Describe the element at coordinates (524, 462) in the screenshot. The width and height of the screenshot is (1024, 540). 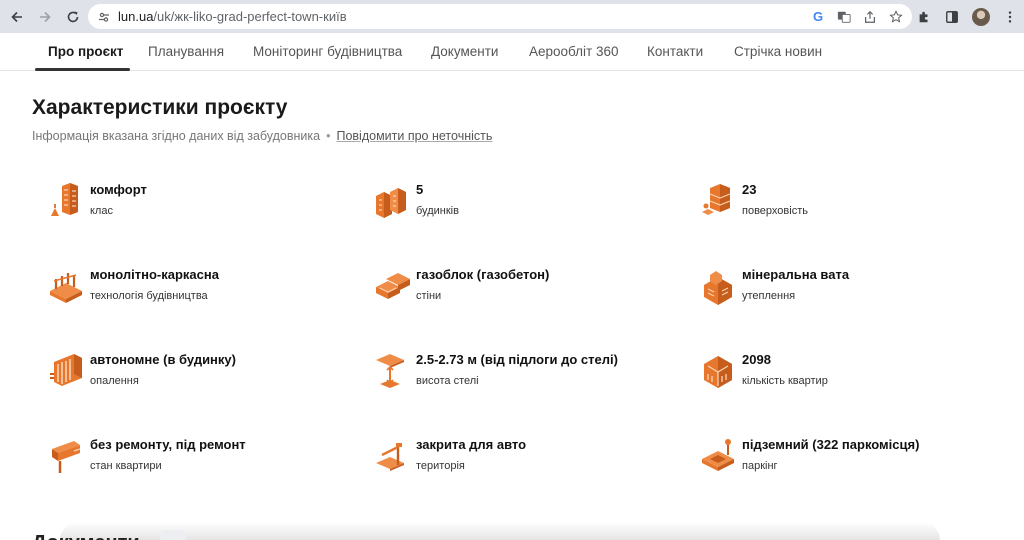
I see `characteristic-territory: закрита для авто територія` at that location.